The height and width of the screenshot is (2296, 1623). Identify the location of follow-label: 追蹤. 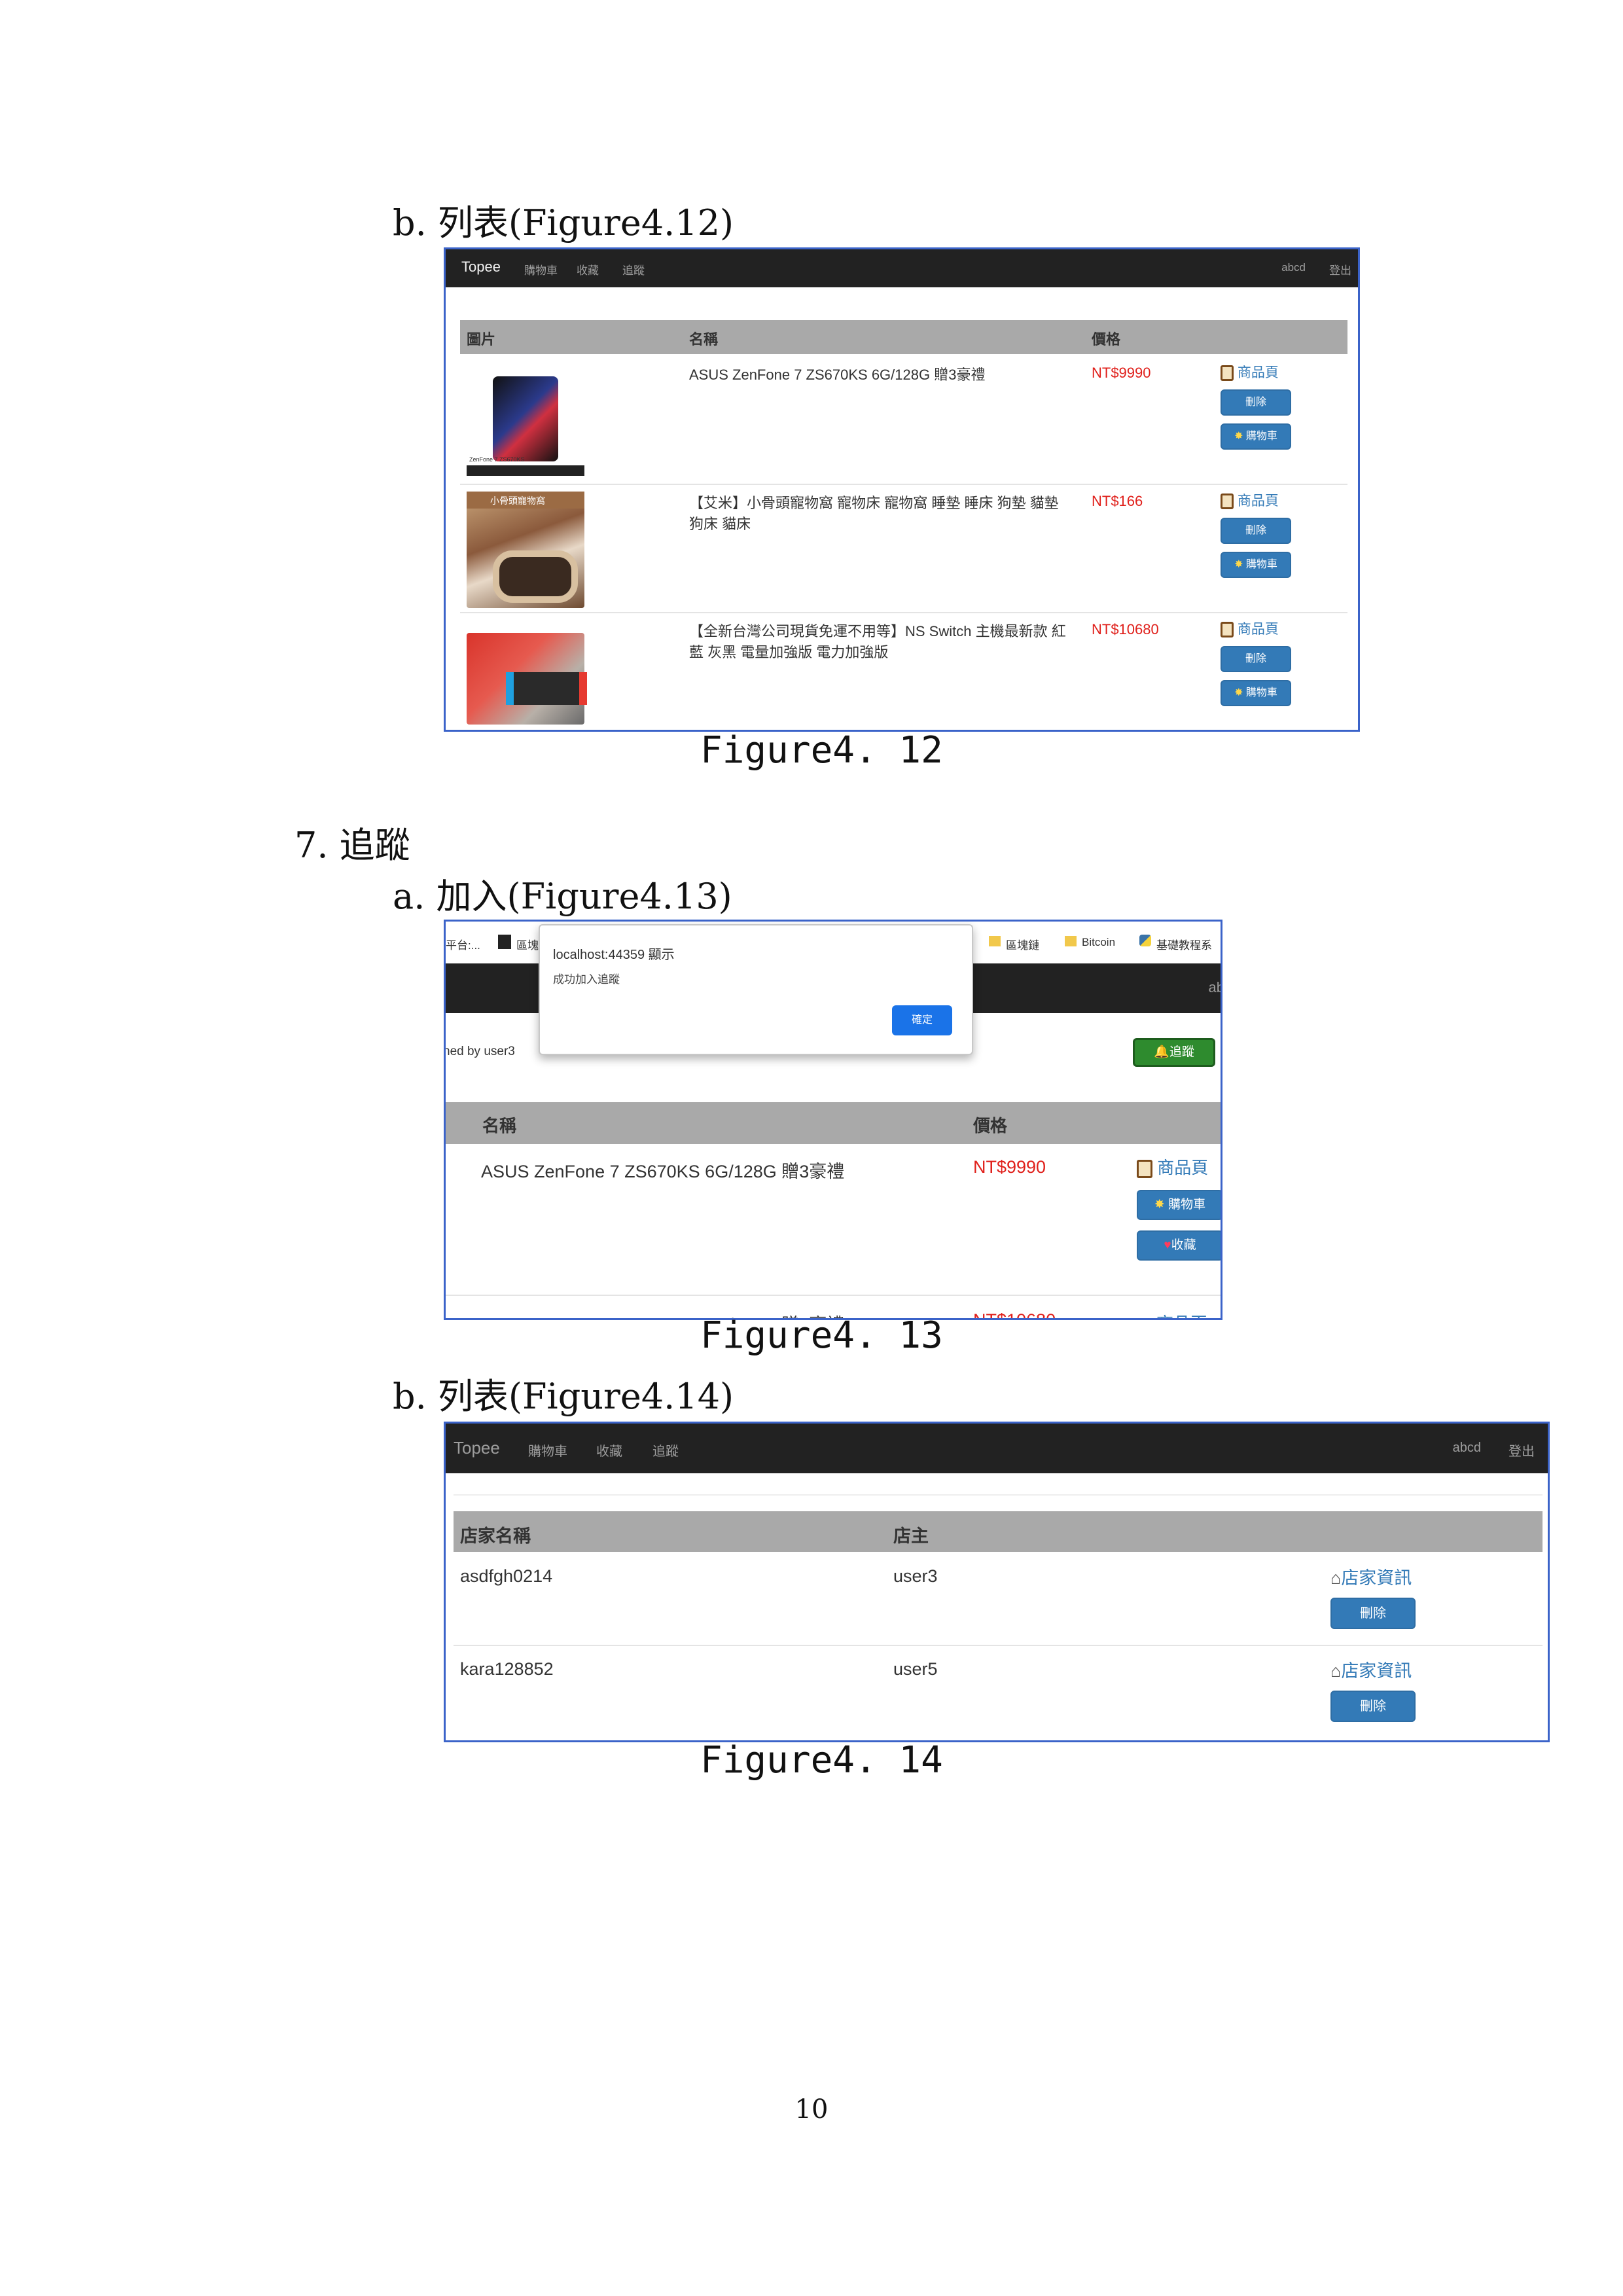
(1181, 1052).